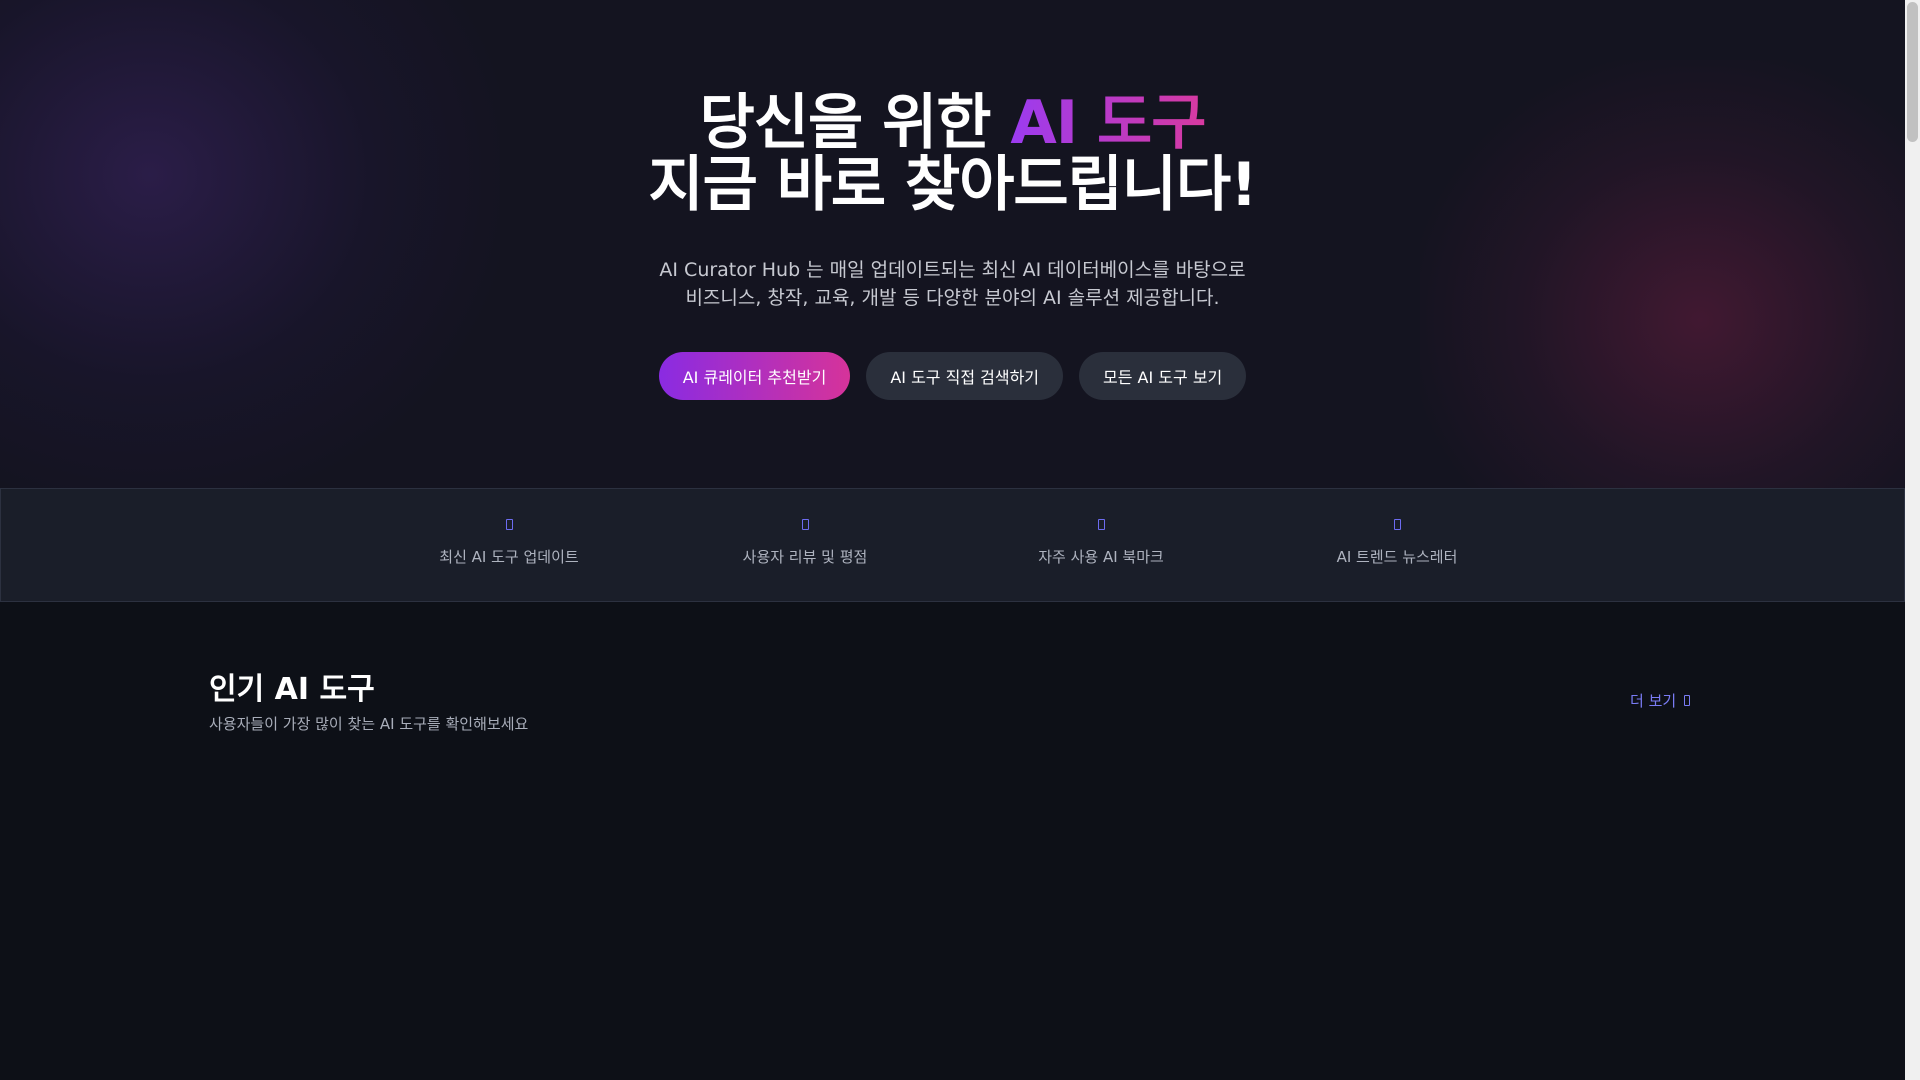 This screenshot has width=1920, height=1080. I want to click on hero-title: 당신을 위한 AI 도구 지금 바로 찾아드립니다!, so click(952, 154).